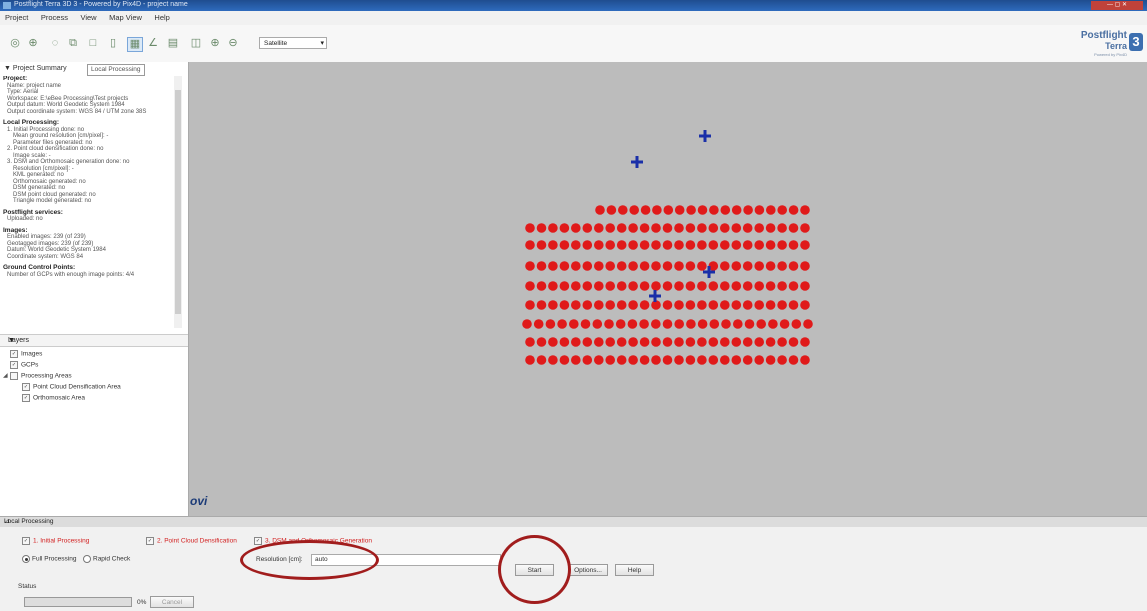 Image resolution: width=1147 pixels, height=611 pixels. What do you see at coordinates (87, 559) in the screenshot?
I see `radio` at bounding box center [87, 559].